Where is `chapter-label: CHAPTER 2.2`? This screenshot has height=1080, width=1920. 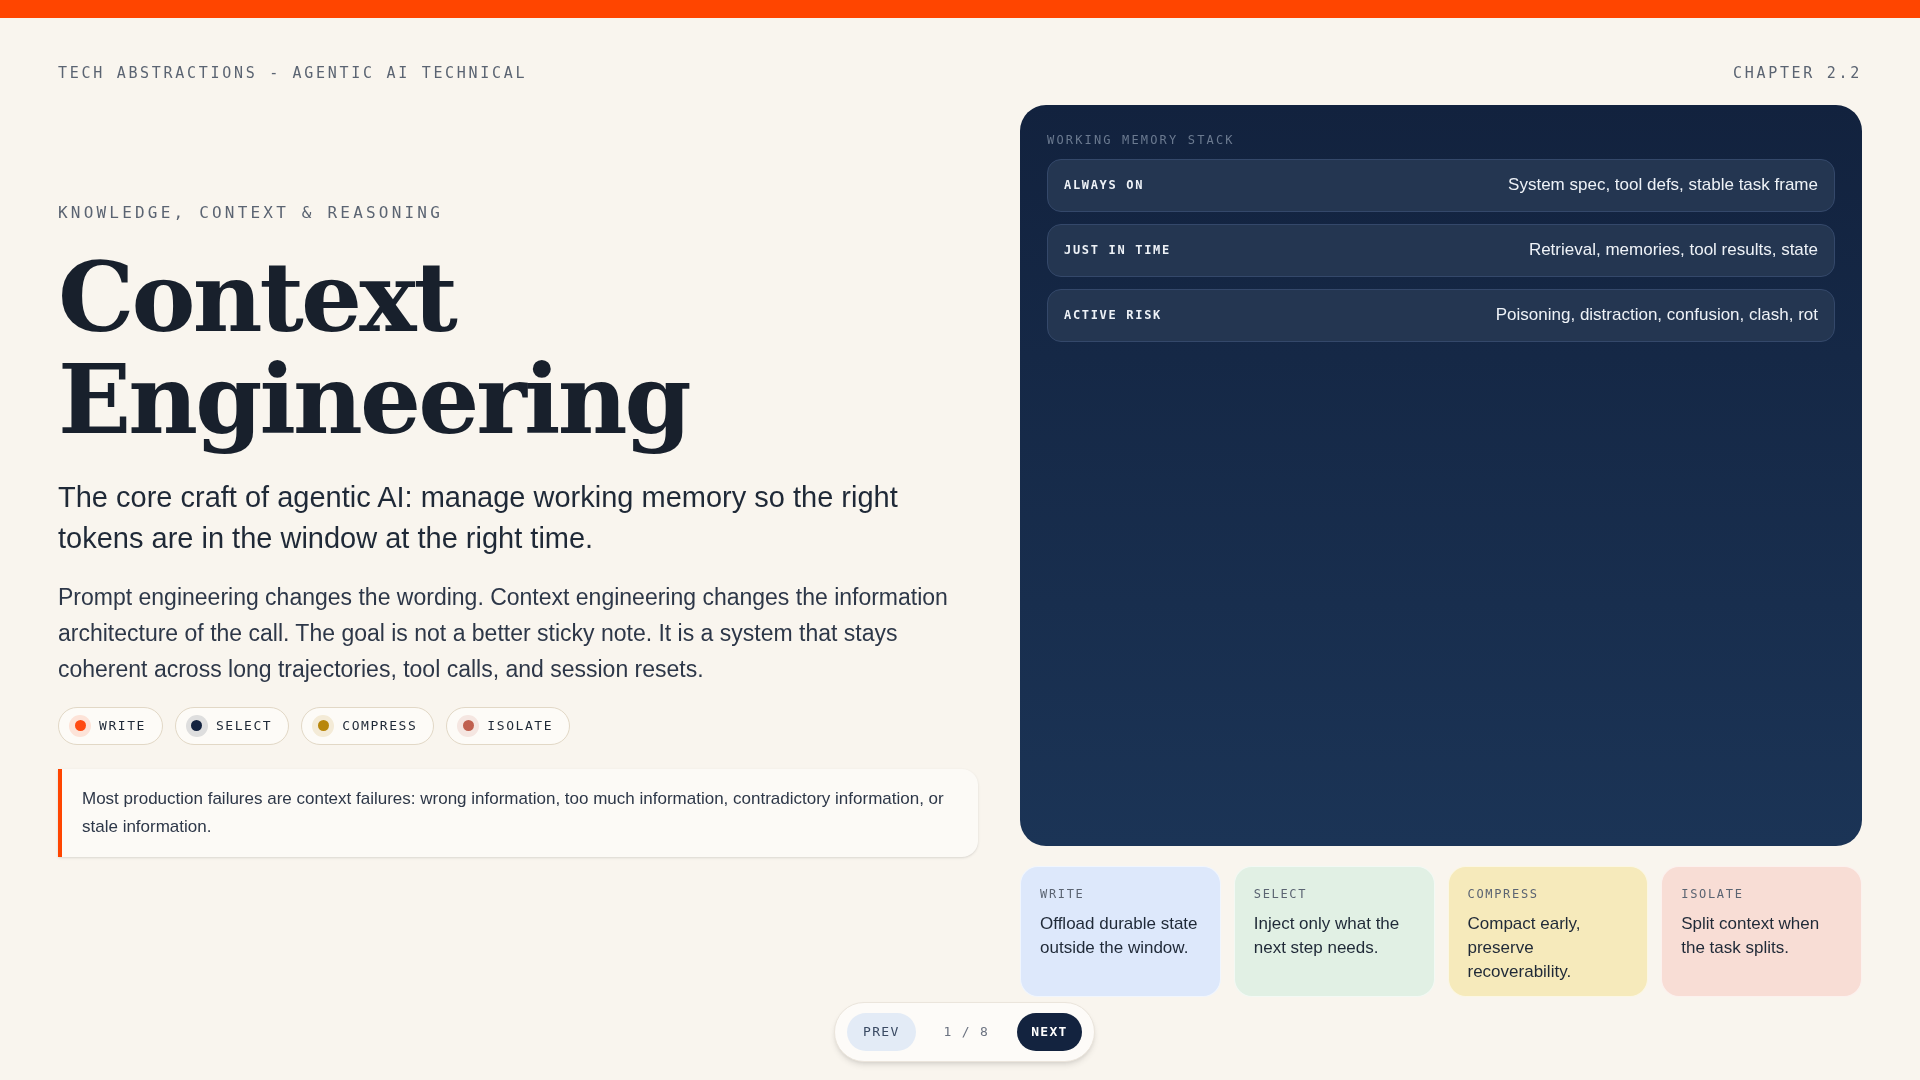
chapter-label: CHAPTER 2.2 is located at coordinates (1797, 73).